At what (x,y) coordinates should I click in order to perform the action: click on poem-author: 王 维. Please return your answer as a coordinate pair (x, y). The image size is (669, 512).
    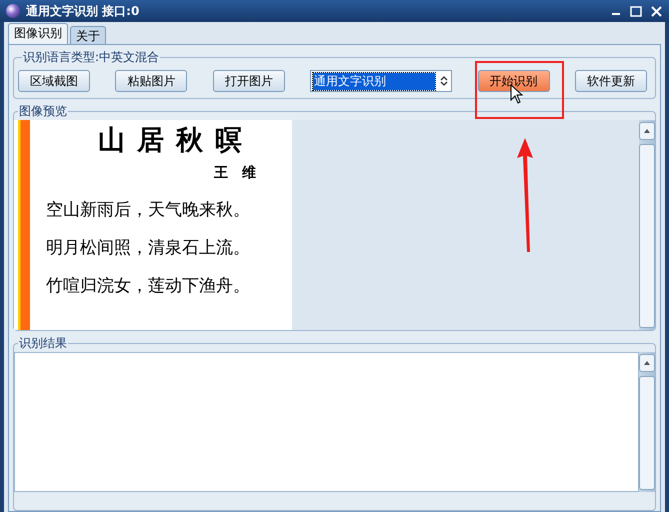
    Looking at the image, I should click on (235, 173).